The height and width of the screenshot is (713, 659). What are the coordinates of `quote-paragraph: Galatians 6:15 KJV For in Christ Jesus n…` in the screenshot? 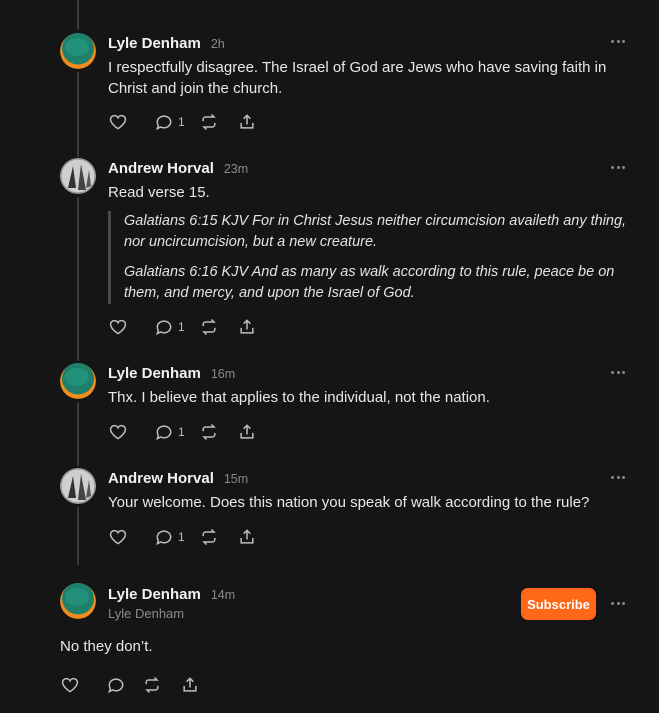 It's located at (375, 231).